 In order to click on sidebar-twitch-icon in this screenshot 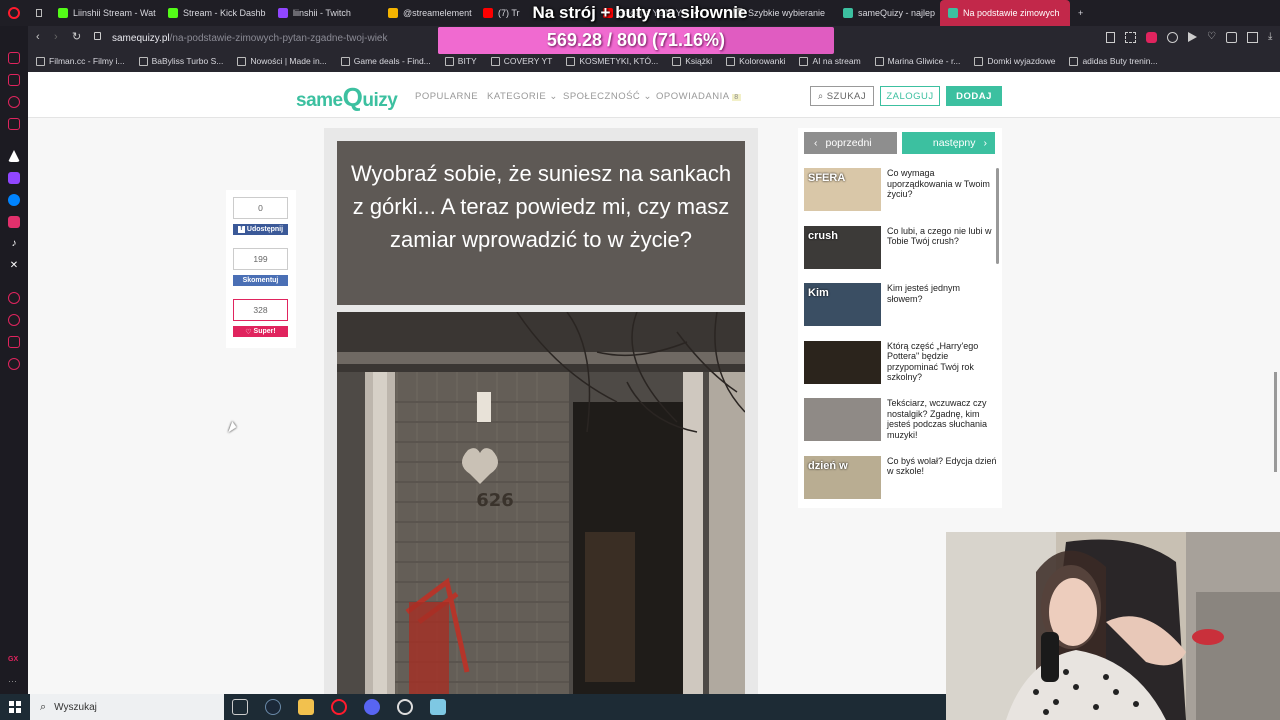, I will do `click(14, 102)`.